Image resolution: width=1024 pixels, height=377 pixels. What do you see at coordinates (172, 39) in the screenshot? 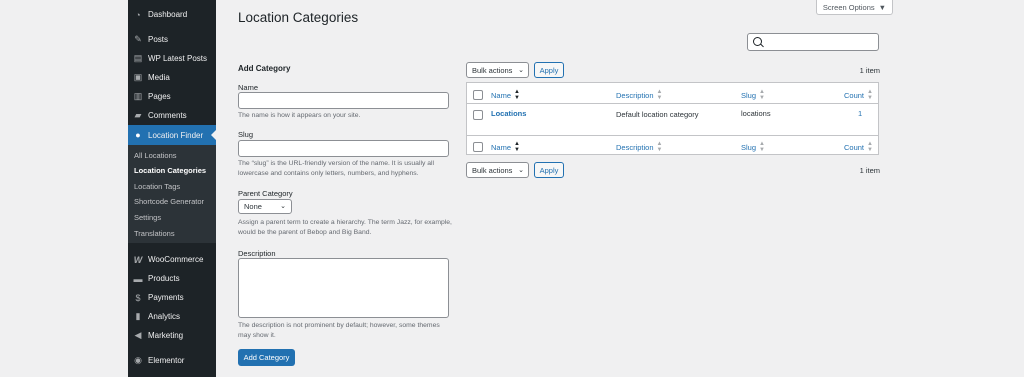
I see `menu-posts: ✎ Posts` at bounding box center [172, 39].